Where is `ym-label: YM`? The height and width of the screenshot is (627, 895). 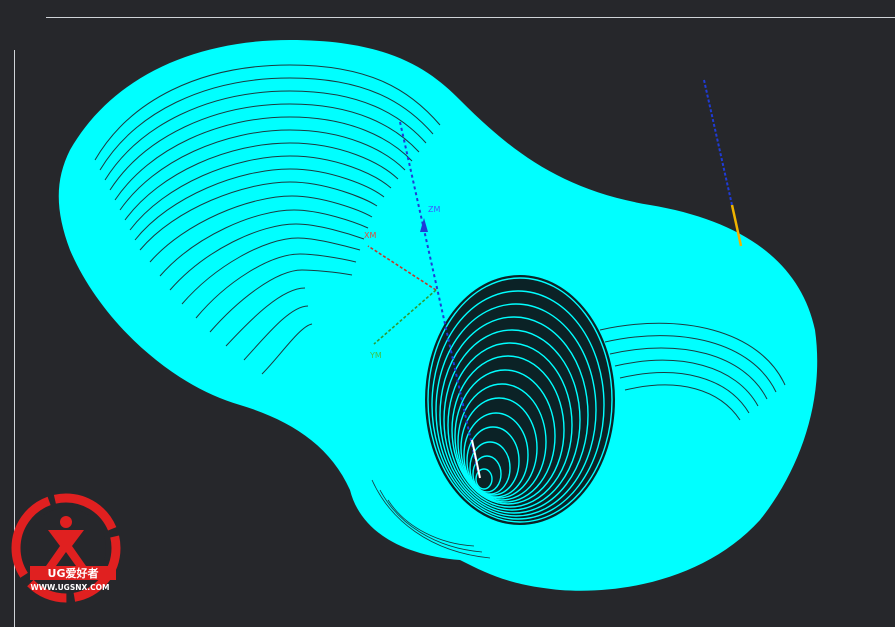
ym-label: YM is located at coordinates (375, 355).